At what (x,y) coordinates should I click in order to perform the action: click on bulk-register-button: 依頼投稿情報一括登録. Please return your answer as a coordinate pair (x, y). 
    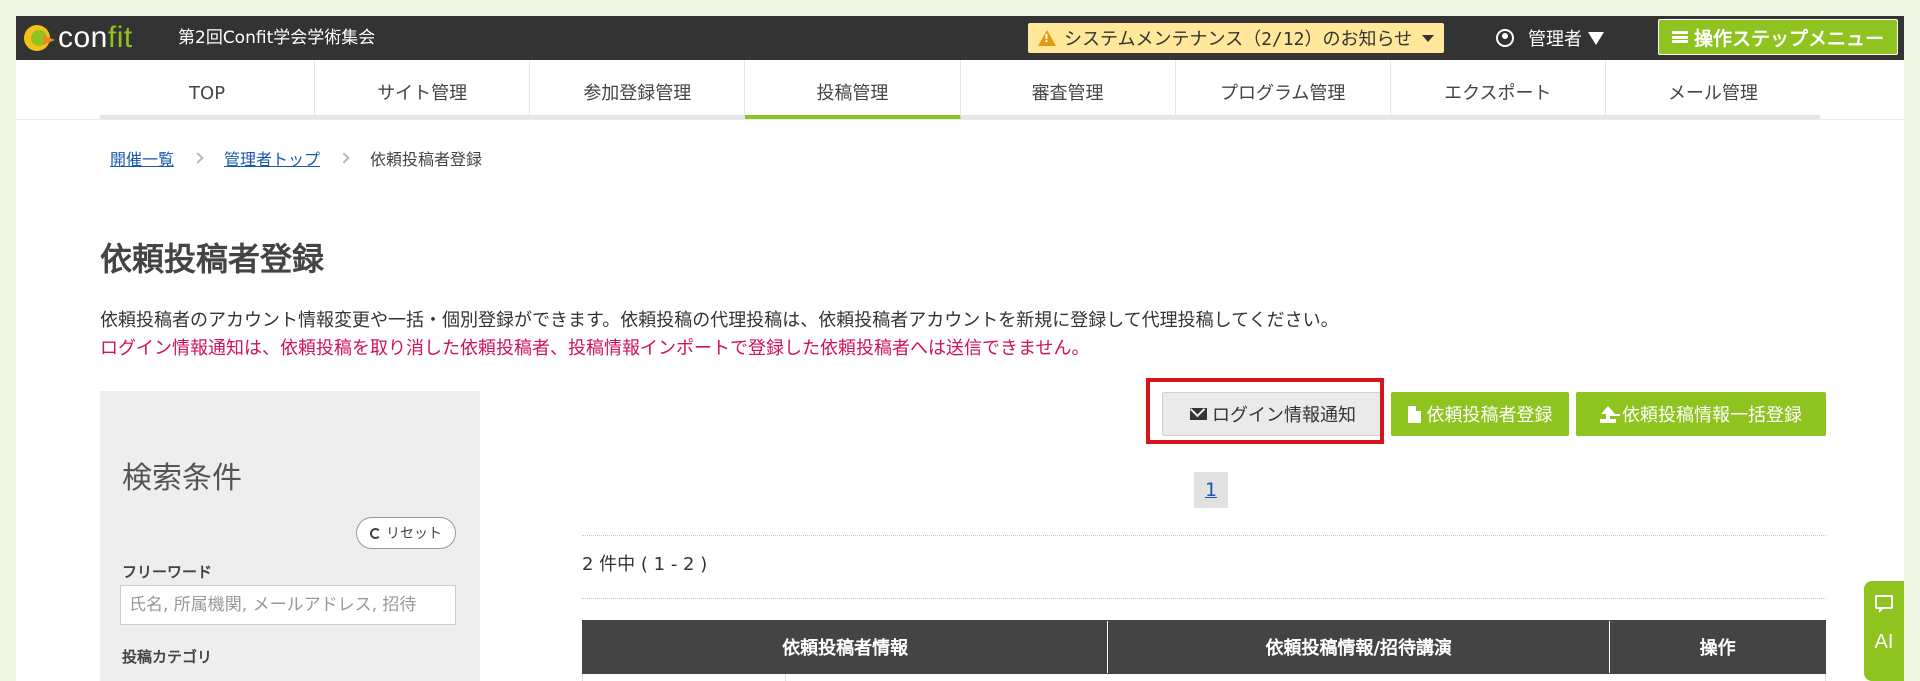
    Looking at the image, I should click on (1701, 414).